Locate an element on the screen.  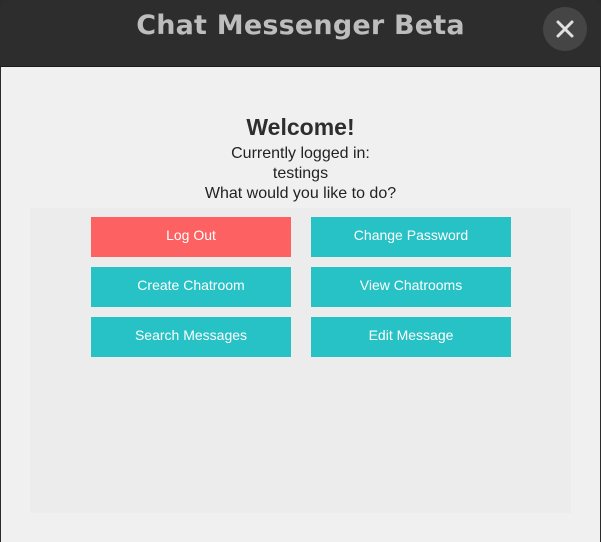
logged-in-label: Currently logged in: is located at coordinates (300, 153).